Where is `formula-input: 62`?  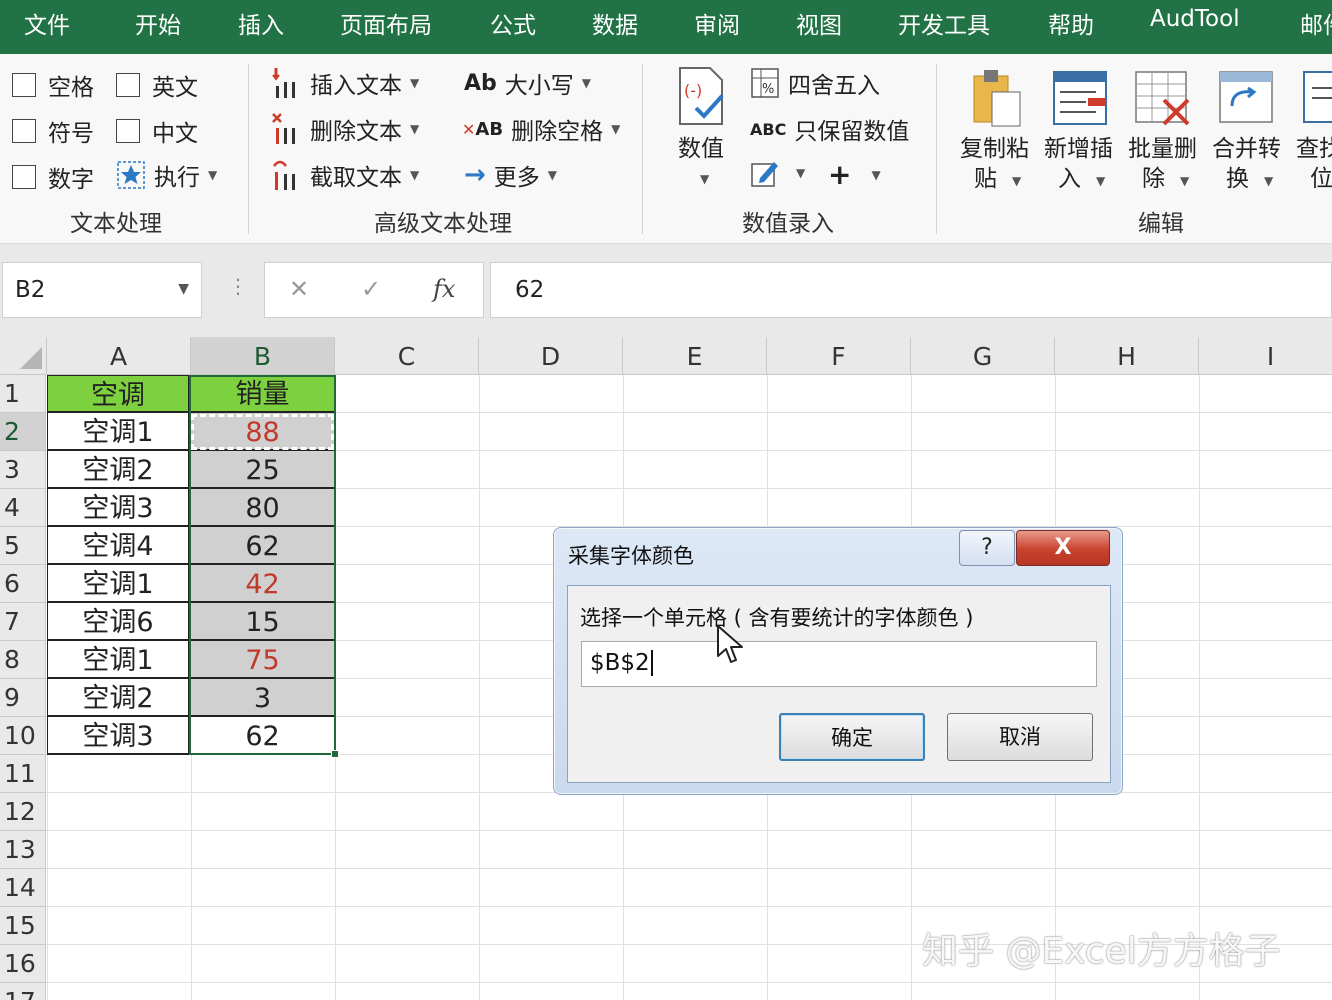
formula-input: 62 is located at coordinates (911, 290).